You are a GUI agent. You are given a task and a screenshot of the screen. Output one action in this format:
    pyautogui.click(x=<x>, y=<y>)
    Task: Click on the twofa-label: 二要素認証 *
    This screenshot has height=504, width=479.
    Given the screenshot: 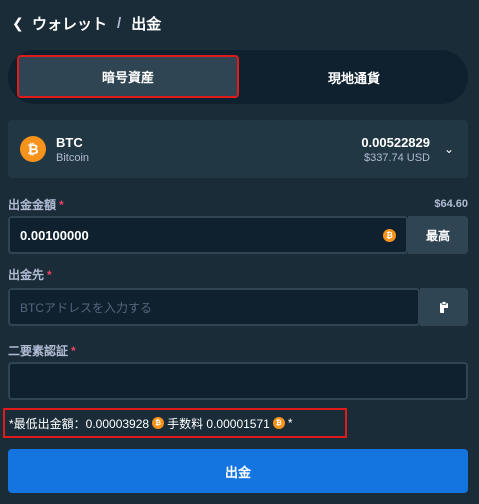 What is the action you would take?
    pyautogui.click(x=42, y=350)
    